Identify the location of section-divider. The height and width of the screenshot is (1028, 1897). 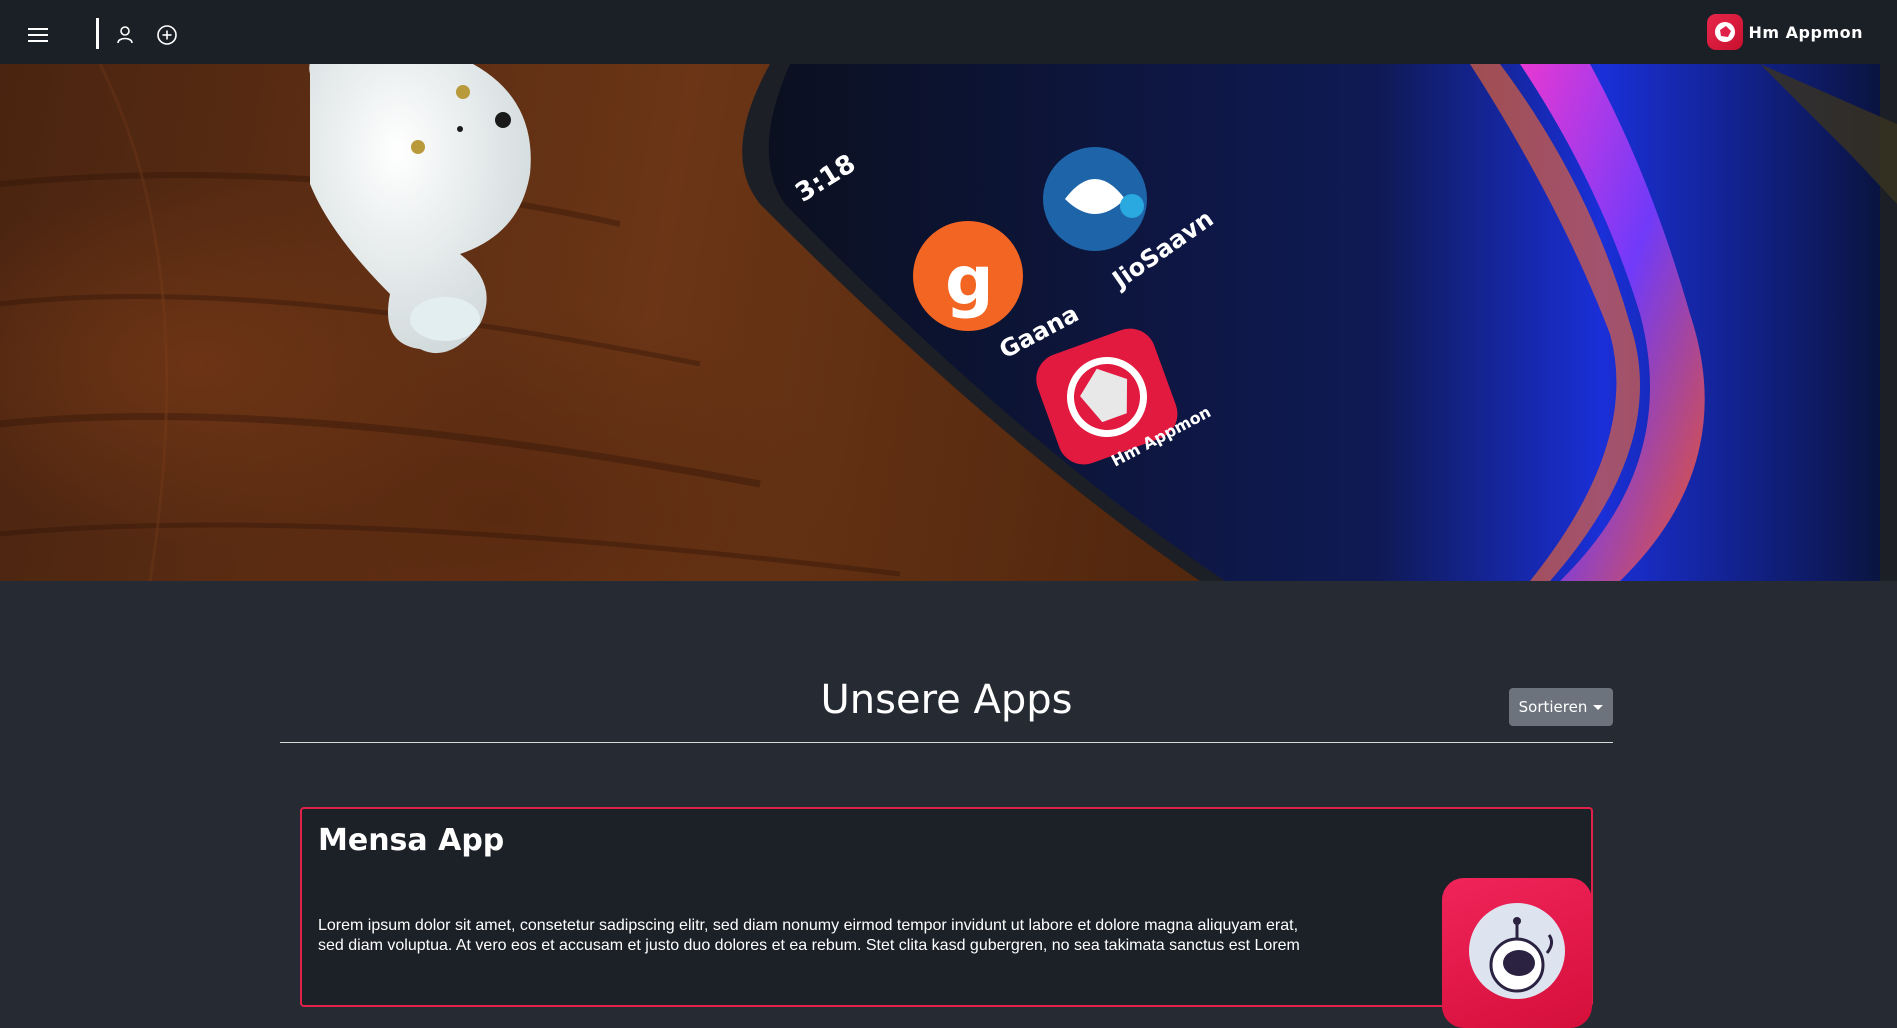
(946, 742).